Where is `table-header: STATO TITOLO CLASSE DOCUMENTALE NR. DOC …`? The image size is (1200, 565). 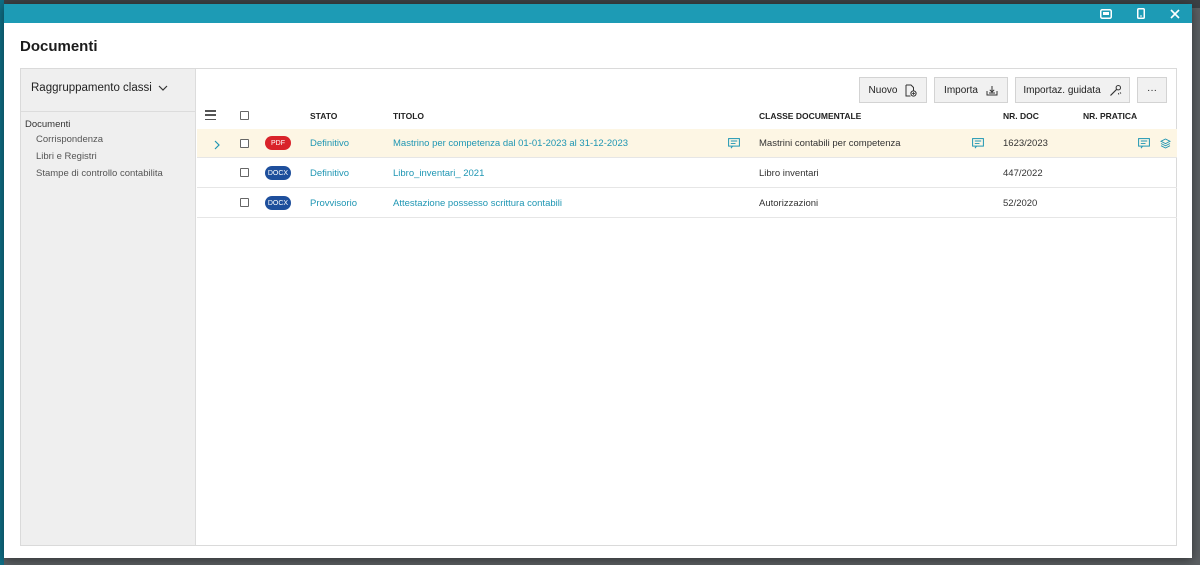
table-header: STATO TITOLO CLASSE DOCUMENTALE NR. DOC … is located at coordinates (687, 116).